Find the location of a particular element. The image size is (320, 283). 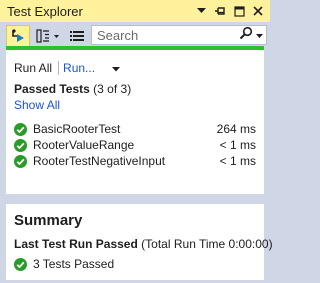

passed-summary: 3 Tests Passed is located at coordinates (64, 264).